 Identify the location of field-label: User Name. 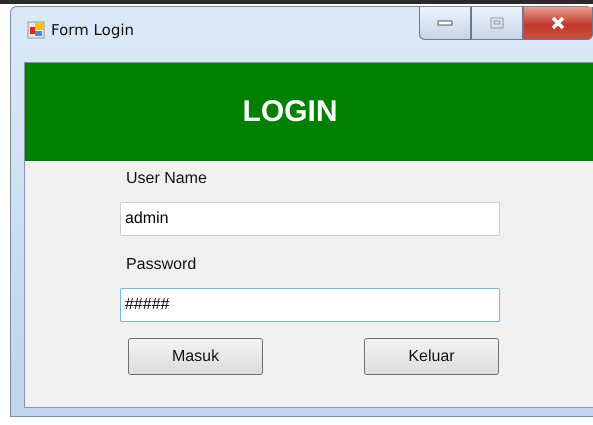
(167, 179).